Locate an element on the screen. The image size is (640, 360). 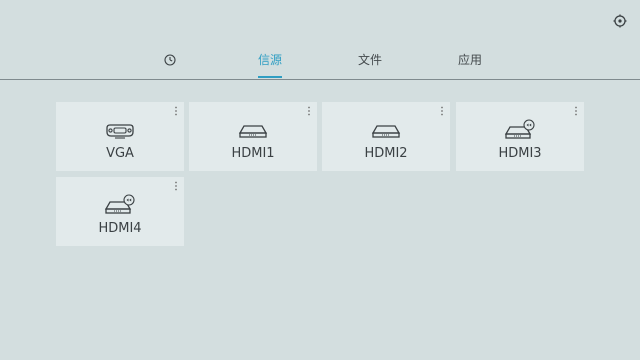
tab-clock is located at coordinates (170, 60).